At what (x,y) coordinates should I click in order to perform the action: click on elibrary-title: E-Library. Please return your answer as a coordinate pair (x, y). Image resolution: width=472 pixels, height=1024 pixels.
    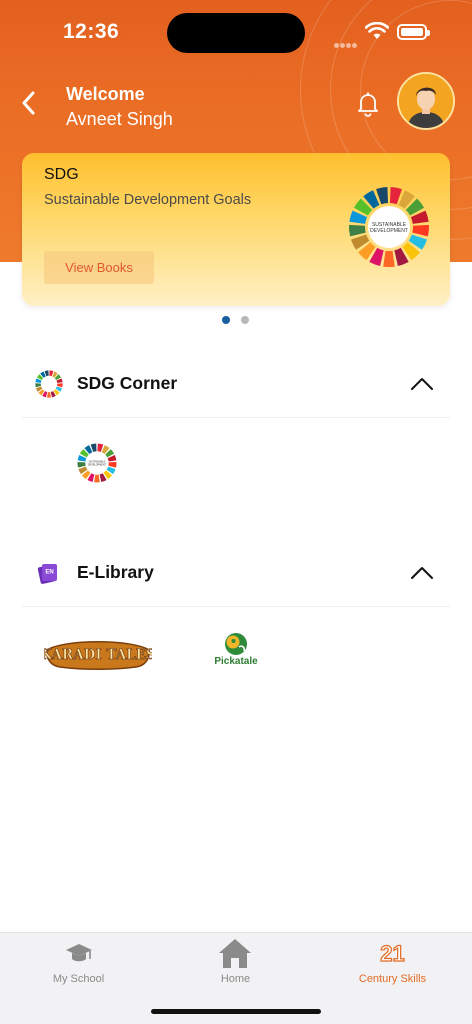
    Looking at the image, I should click on (115, 572).